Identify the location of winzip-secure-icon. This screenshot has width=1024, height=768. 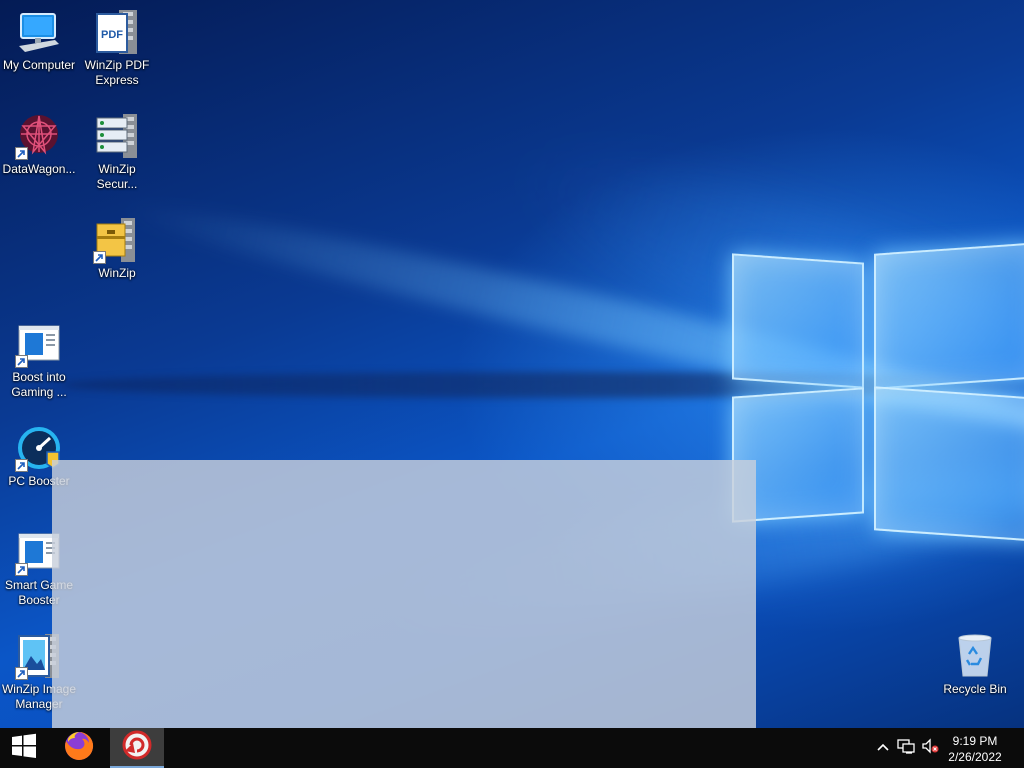
(117, 136).